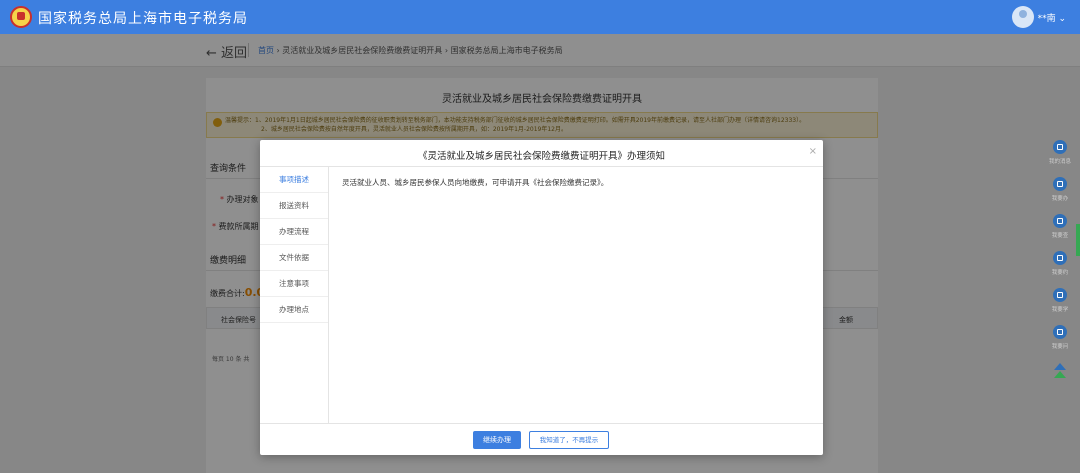 The image size is (1080, 473). What do you see at coordinates (1060, 184) in the screenshot?
I see `handle-icon` at bounding box center [1060, 184].